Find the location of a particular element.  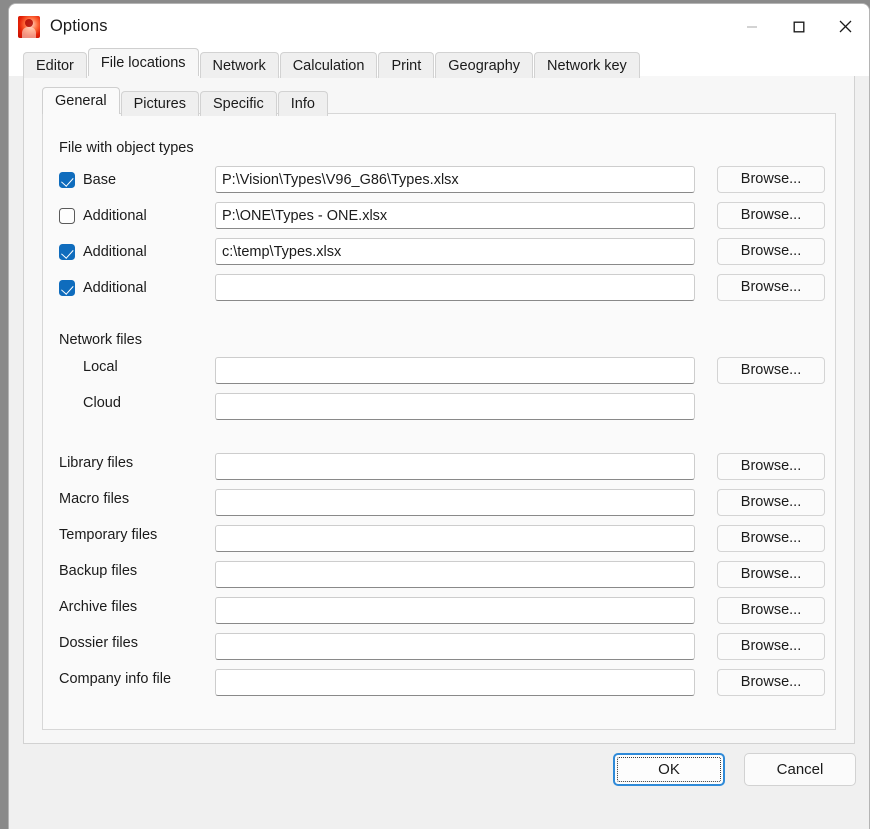

label-library-files: Library files is located at coordinates (96, 463).